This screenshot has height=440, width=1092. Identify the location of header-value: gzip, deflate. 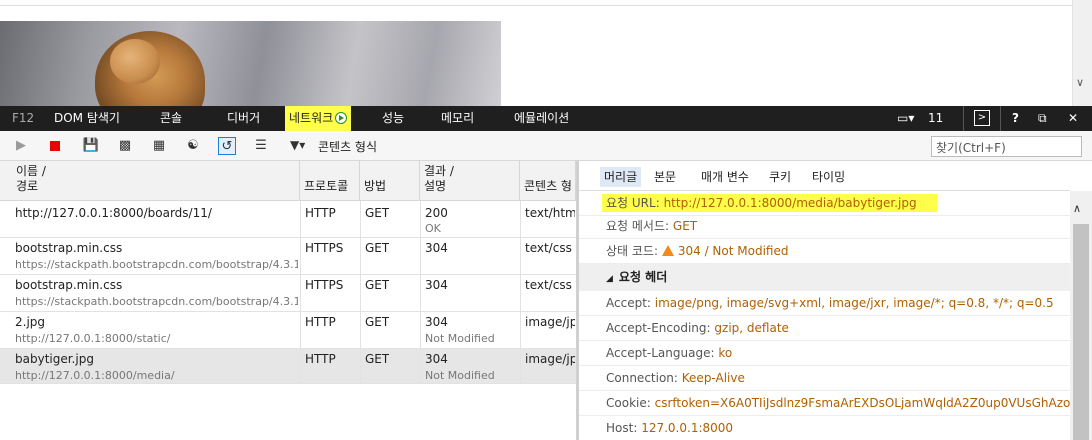
(751, 328).